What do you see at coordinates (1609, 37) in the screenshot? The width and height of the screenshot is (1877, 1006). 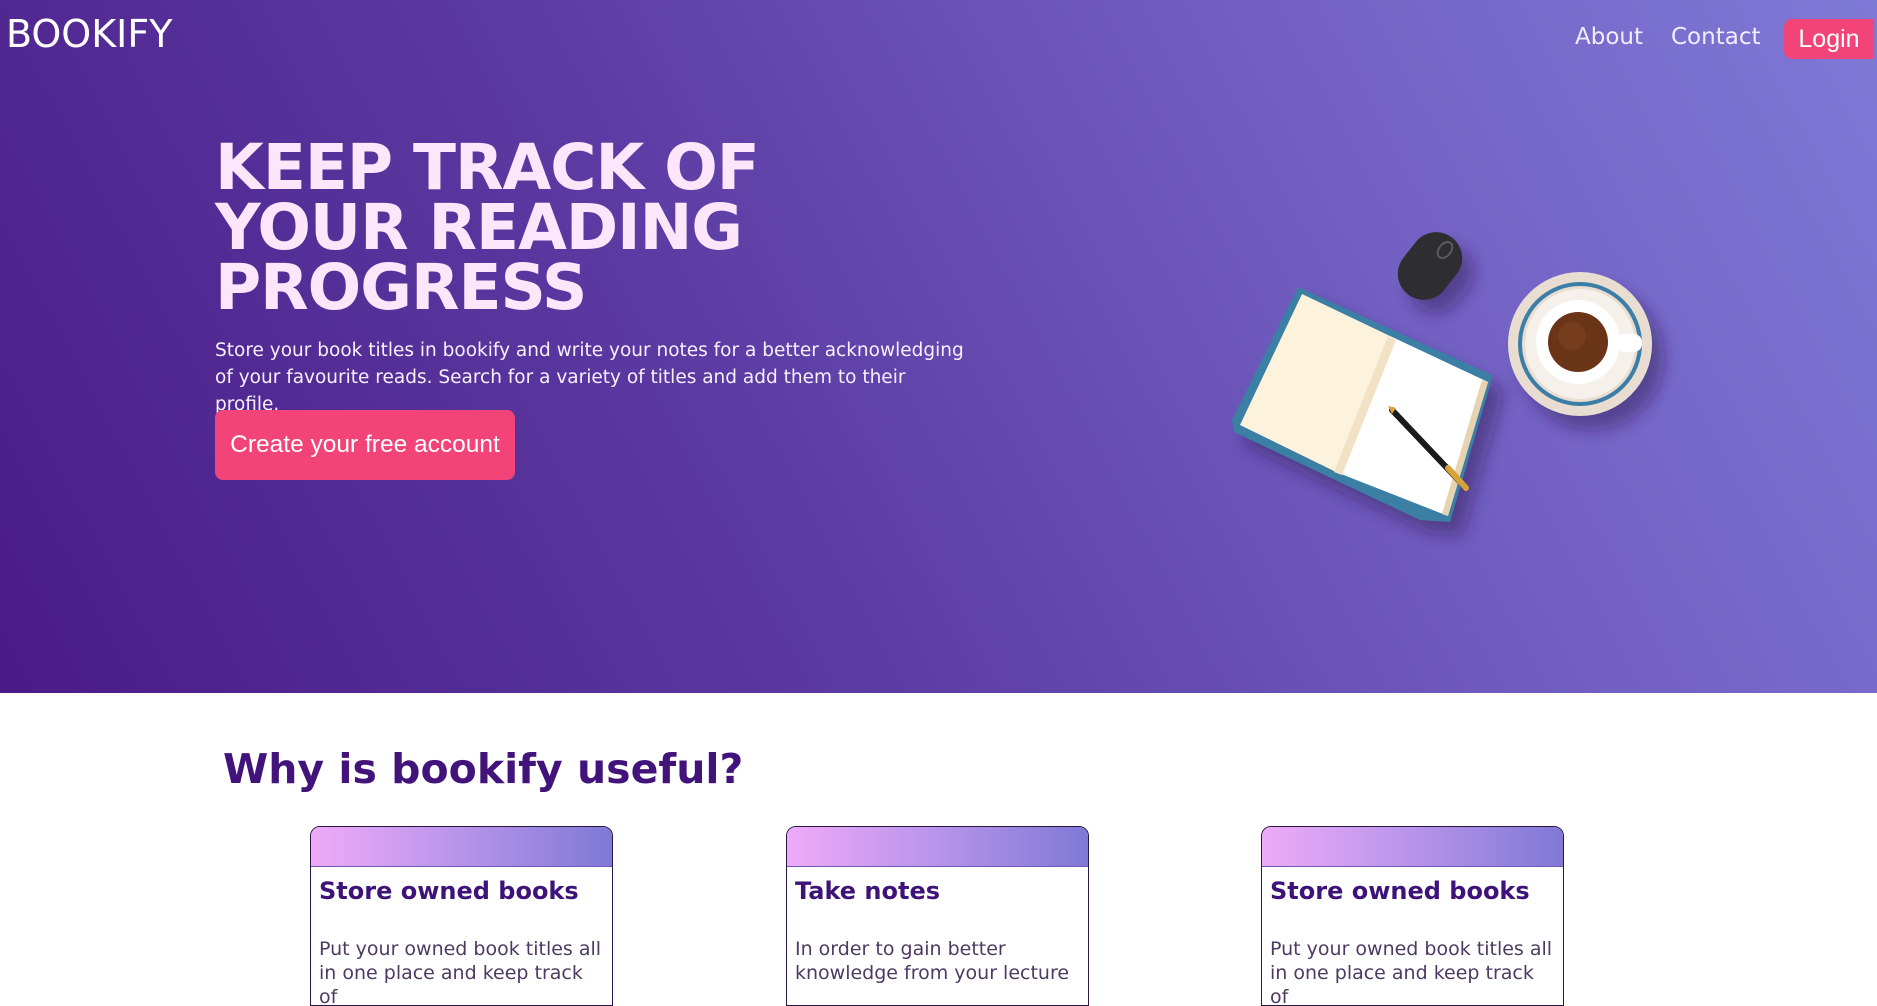 I see `nav-about-link: About` at bounding box center [1609, 37].